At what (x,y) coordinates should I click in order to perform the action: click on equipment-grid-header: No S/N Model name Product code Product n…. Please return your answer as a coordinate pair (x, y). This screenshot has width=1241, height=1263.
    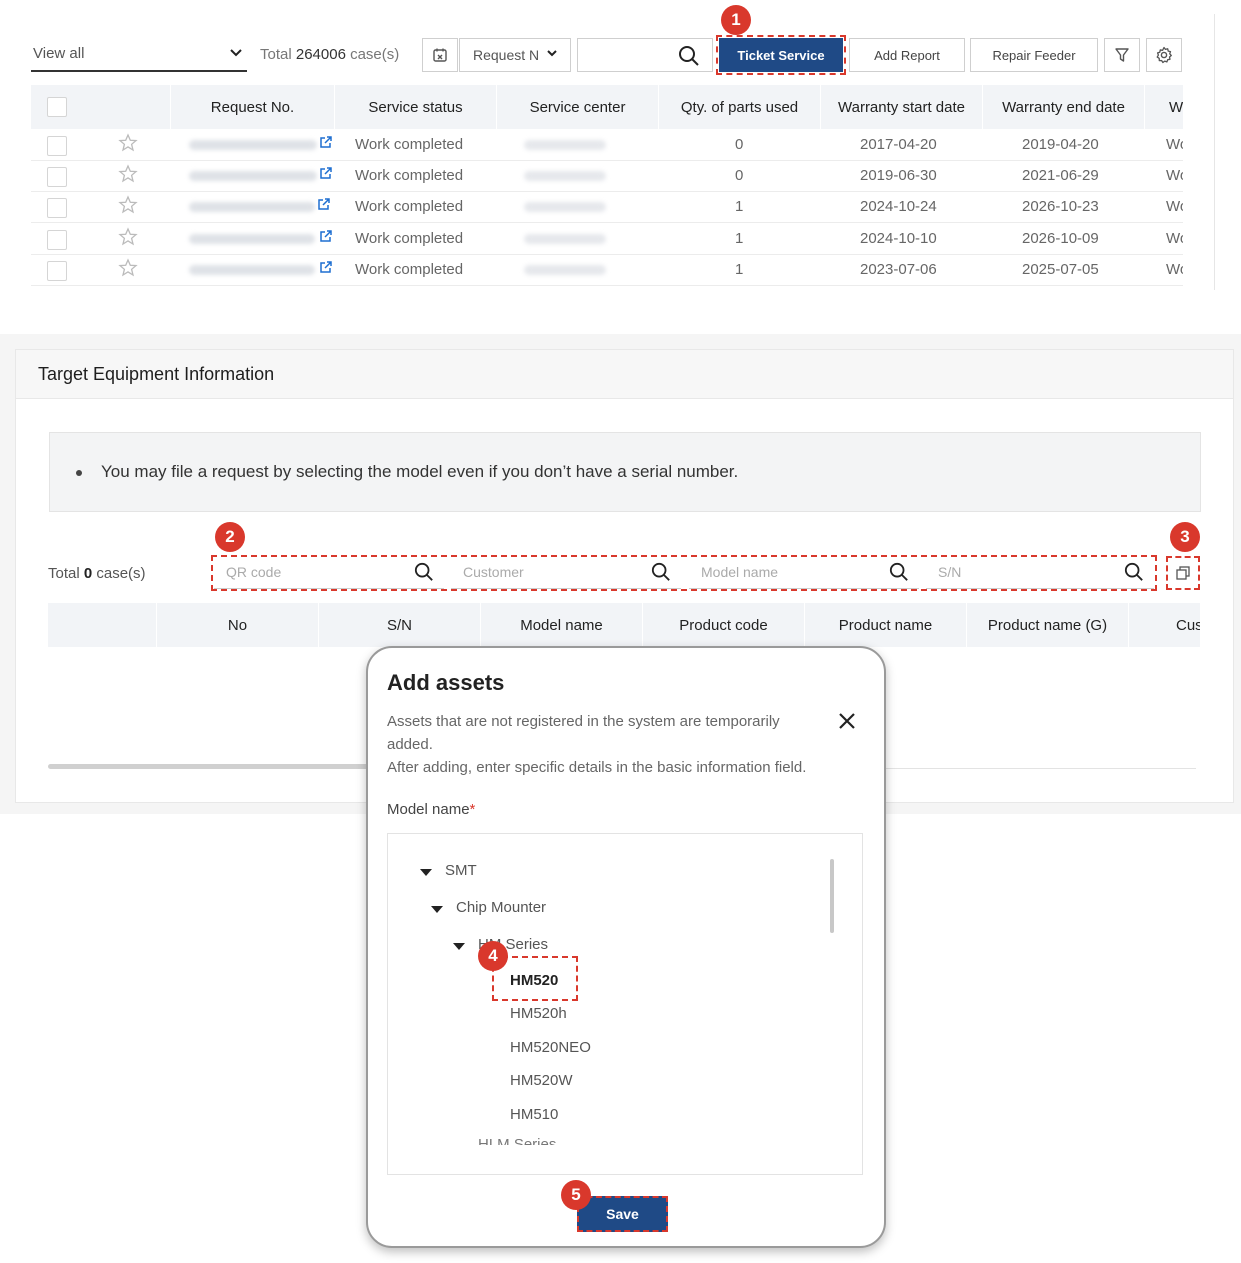
    Looking at the image, I should click on (624, 625).